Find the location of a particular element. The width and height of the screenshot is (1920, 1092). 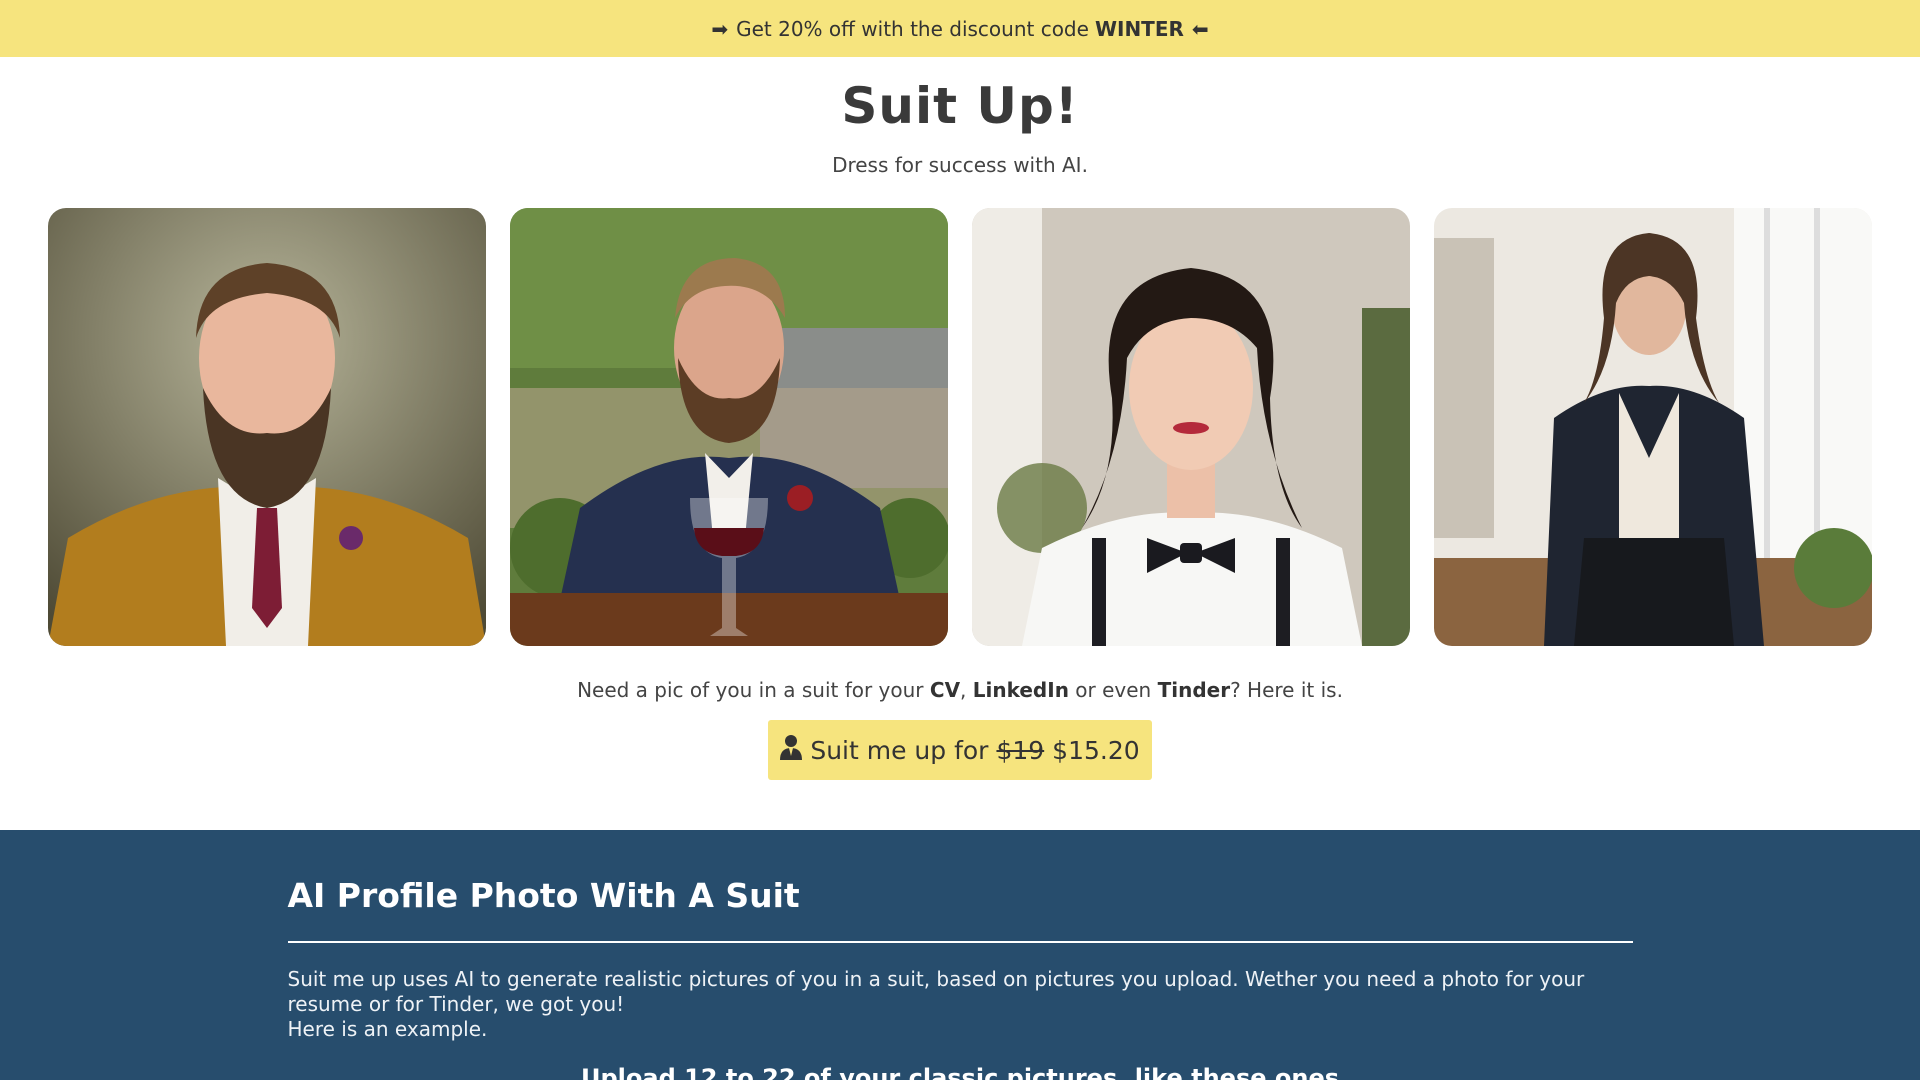

arrow-right-icon: ➡ is located at coordinates (720, 28).